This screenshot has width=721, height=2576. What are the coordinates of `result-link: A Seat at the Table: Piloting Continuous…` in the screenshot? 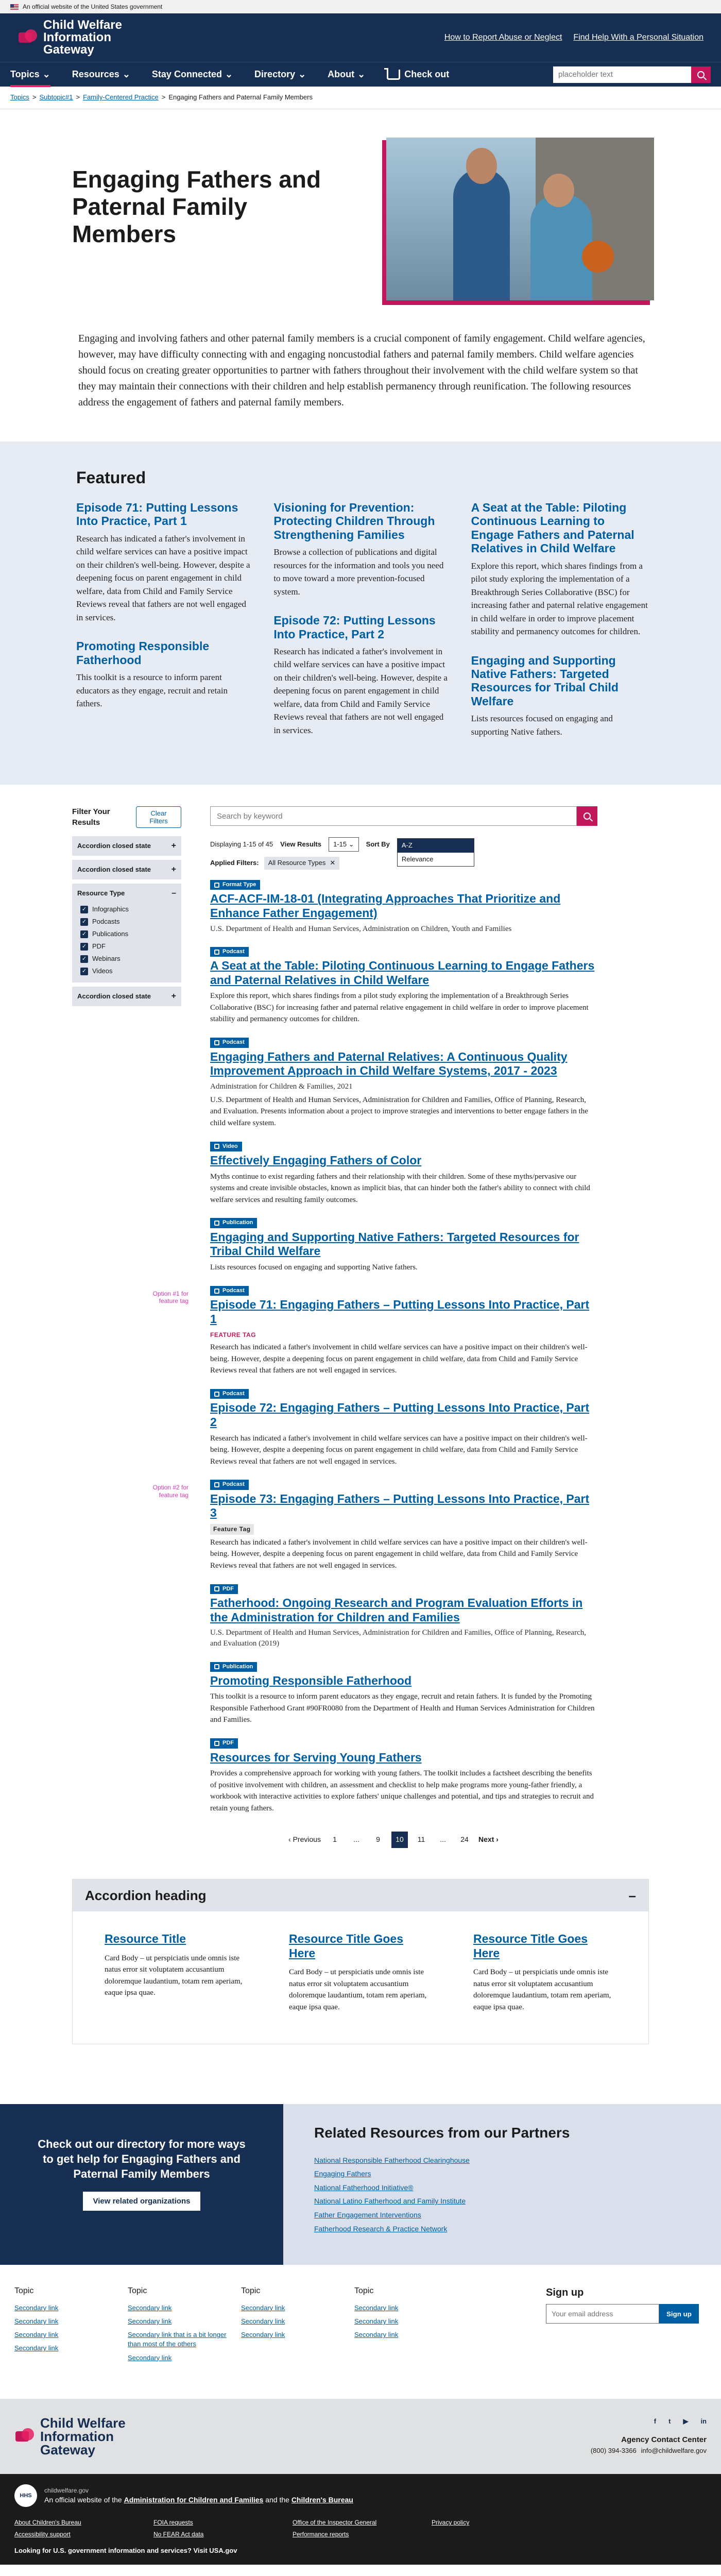 It's located at (402, 973).